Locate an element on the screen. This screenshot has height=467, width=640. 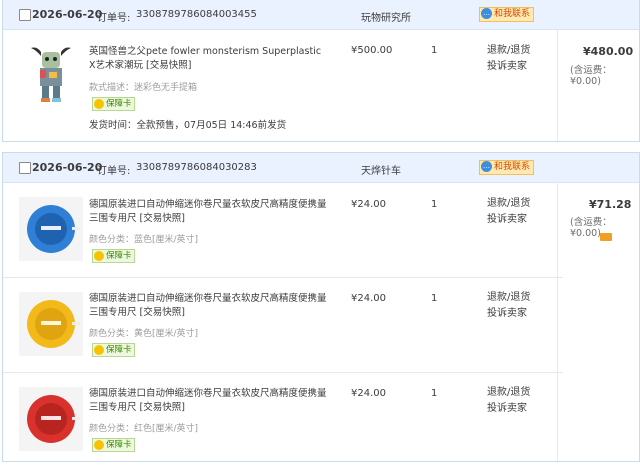
product-attribute: 颜色分类：蓝色[厘米/英寸] is located at coordinates (144, 240).